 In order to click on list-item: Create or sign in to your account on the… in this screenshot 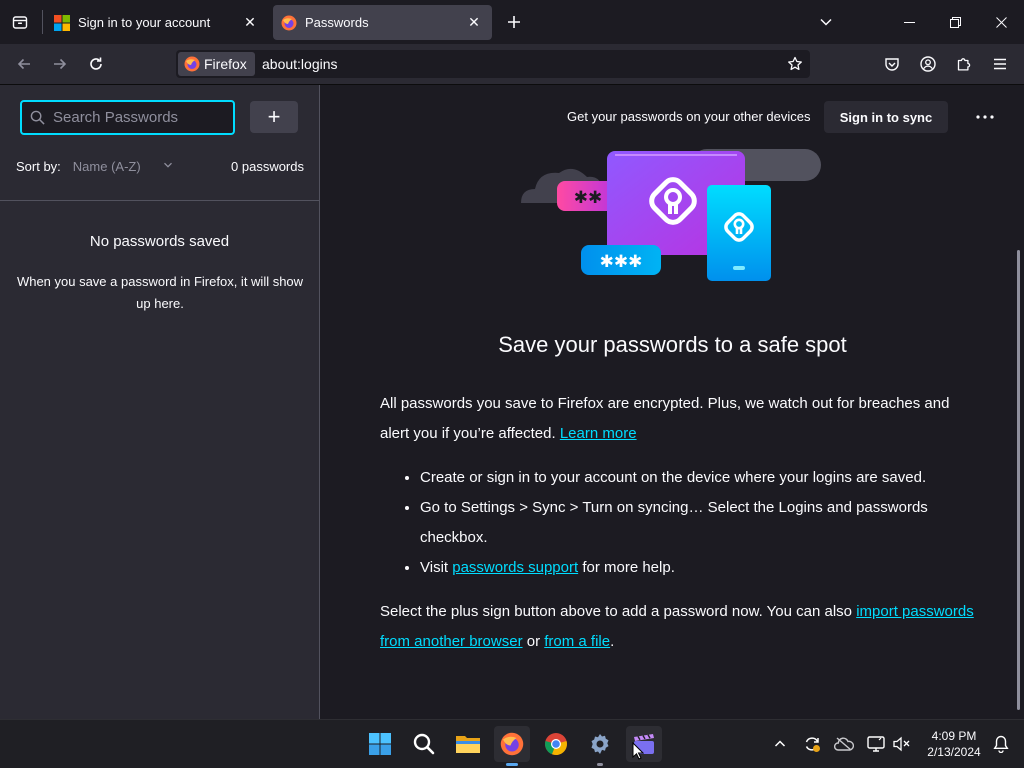, I will do `click(700, 478)`.